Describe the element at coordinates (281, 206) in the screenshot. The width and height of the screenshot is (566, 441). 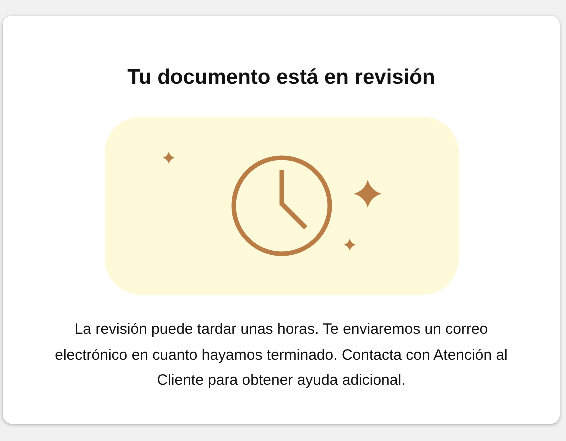
I see `clock-icon` at that location.